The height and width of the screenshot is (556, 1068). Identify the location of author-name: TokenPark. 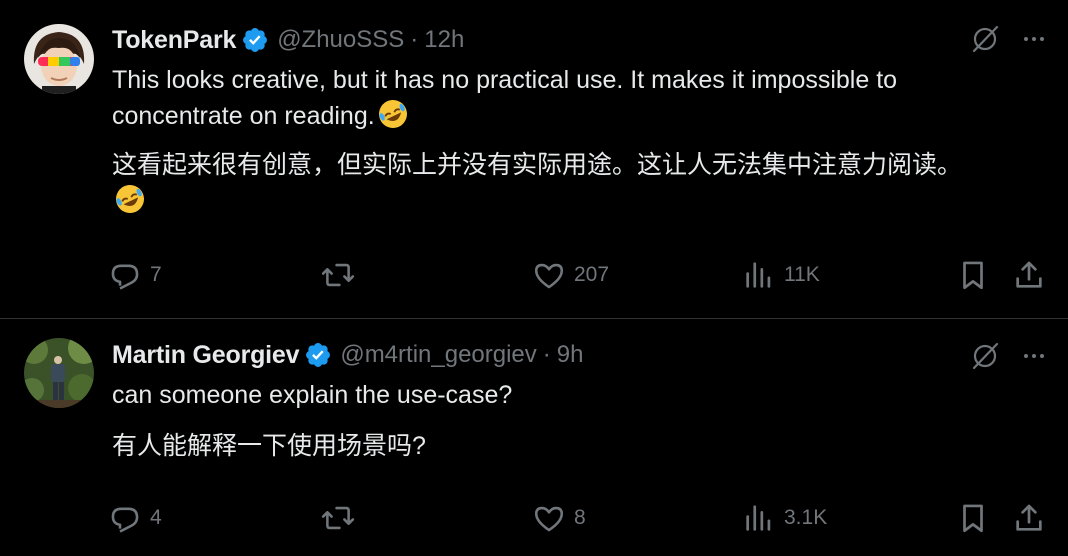
(174, 40).